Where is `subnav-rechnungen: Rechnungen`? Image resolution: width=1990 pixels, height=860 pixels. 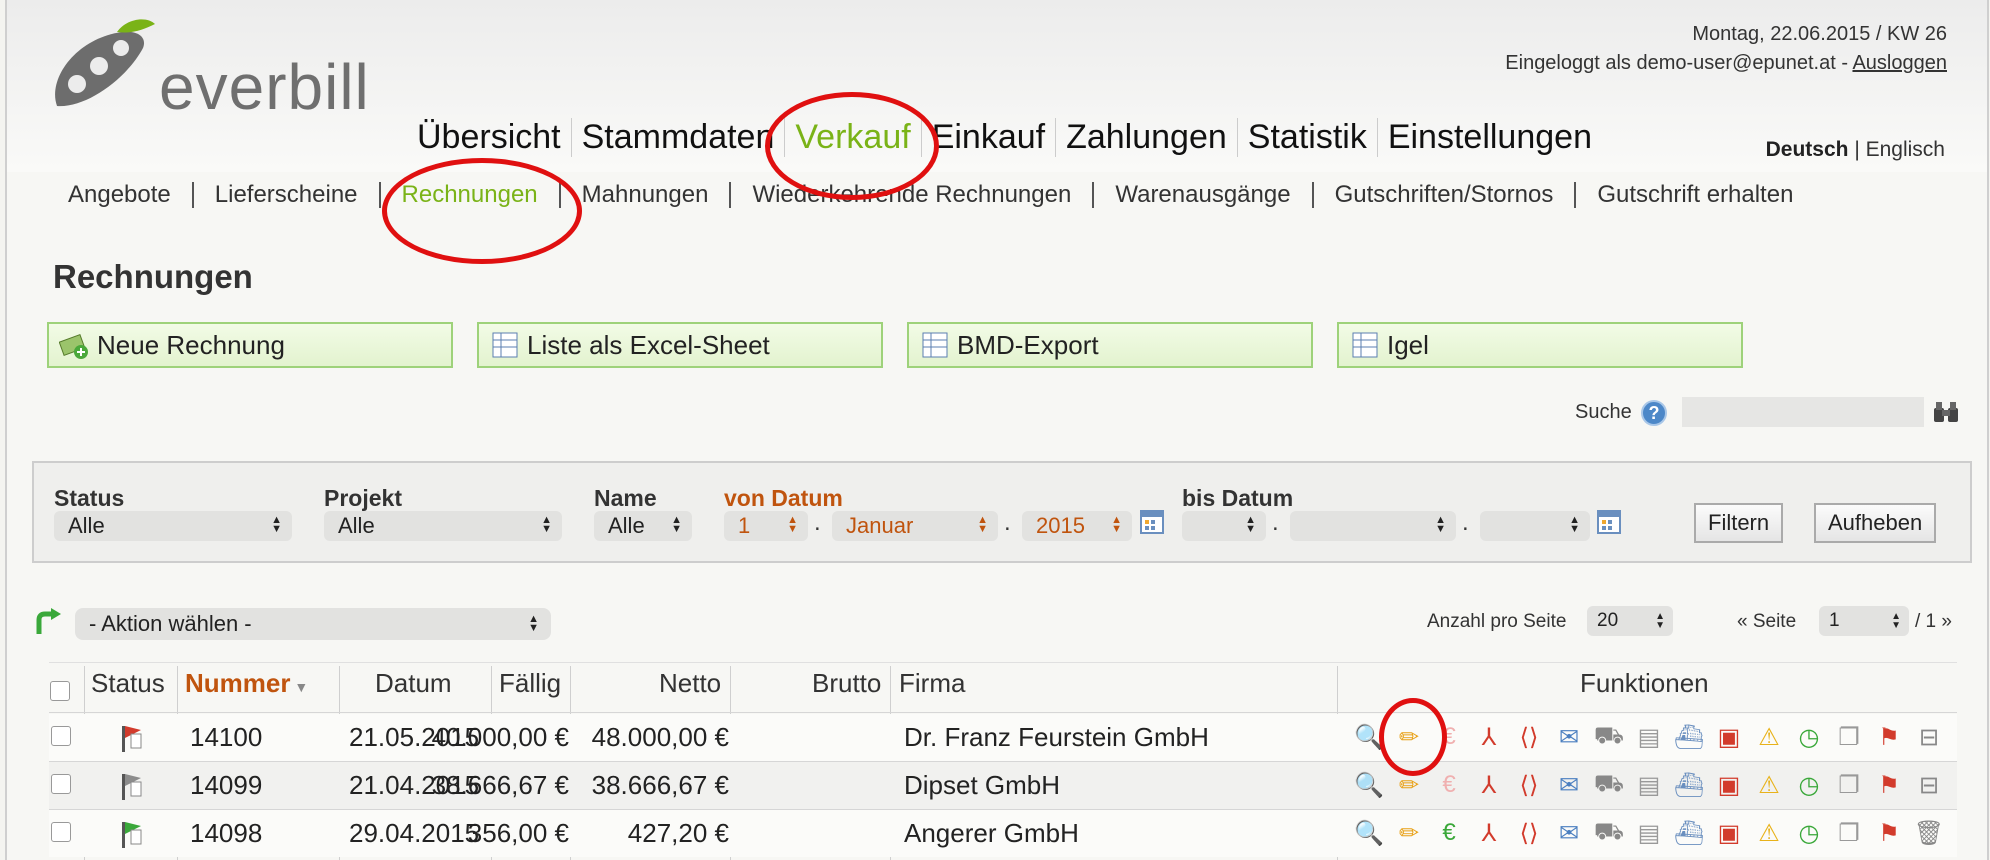 subnav-rechnungen: Rechnungen is located at coordinates (471, 195).